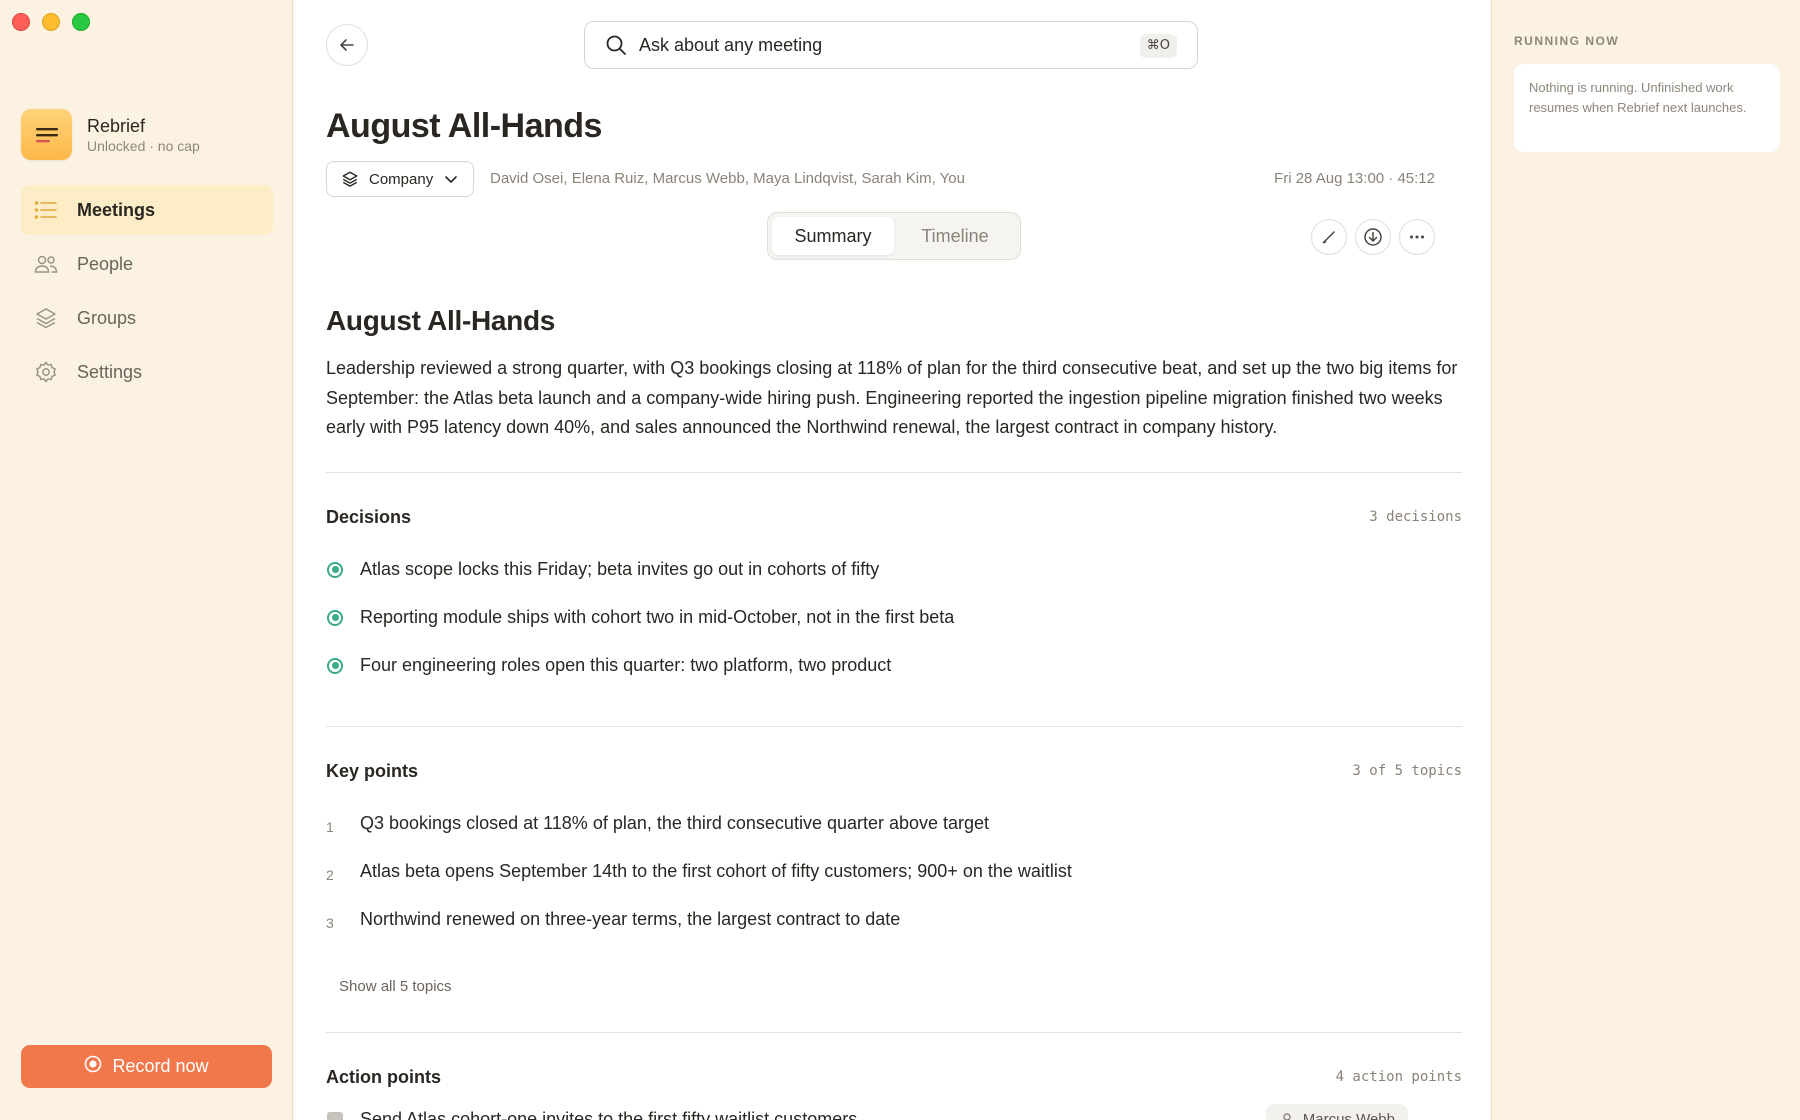 The width and height of the screenshot is (1800, 1120). I want to click on view-tabs: Summary Timeline, so click(894, 236).